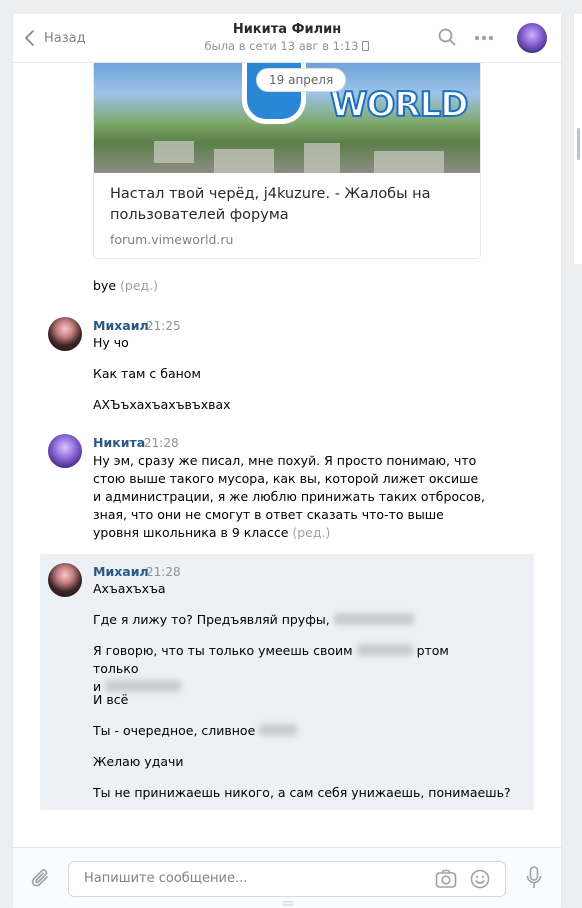 The height and width of the screenshot is (908, 582). Describe the element at coordinates (446, 879) in the screenshot. I see `camera-icon` at that location.